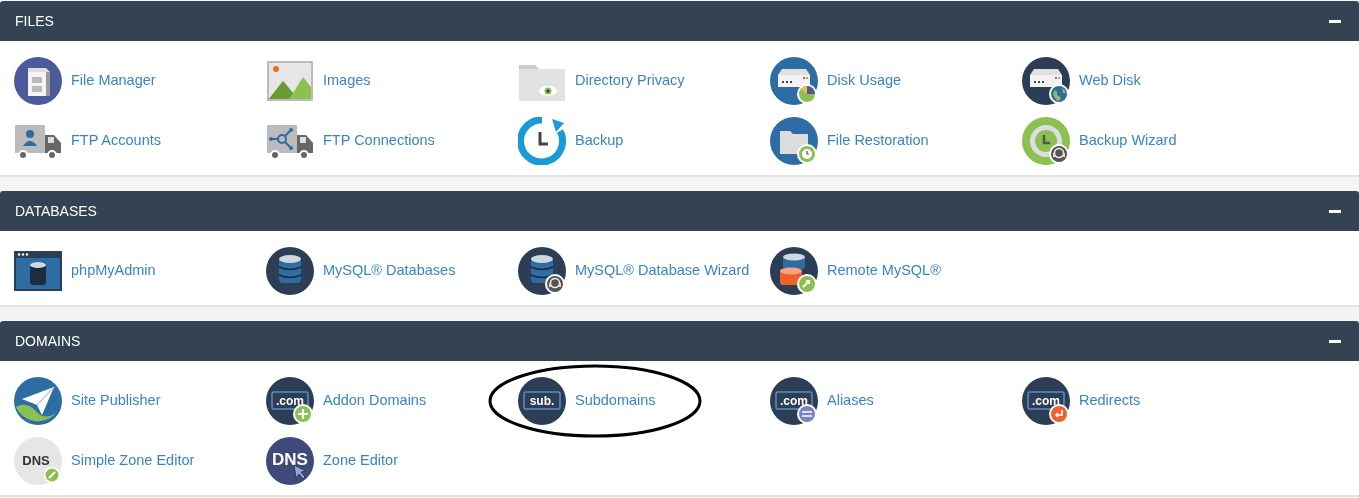 The image size is (1359, 498). Describe the element at coordinates (48, 341) in the screenshot. I see `section-title: DOMAINS` at that location.